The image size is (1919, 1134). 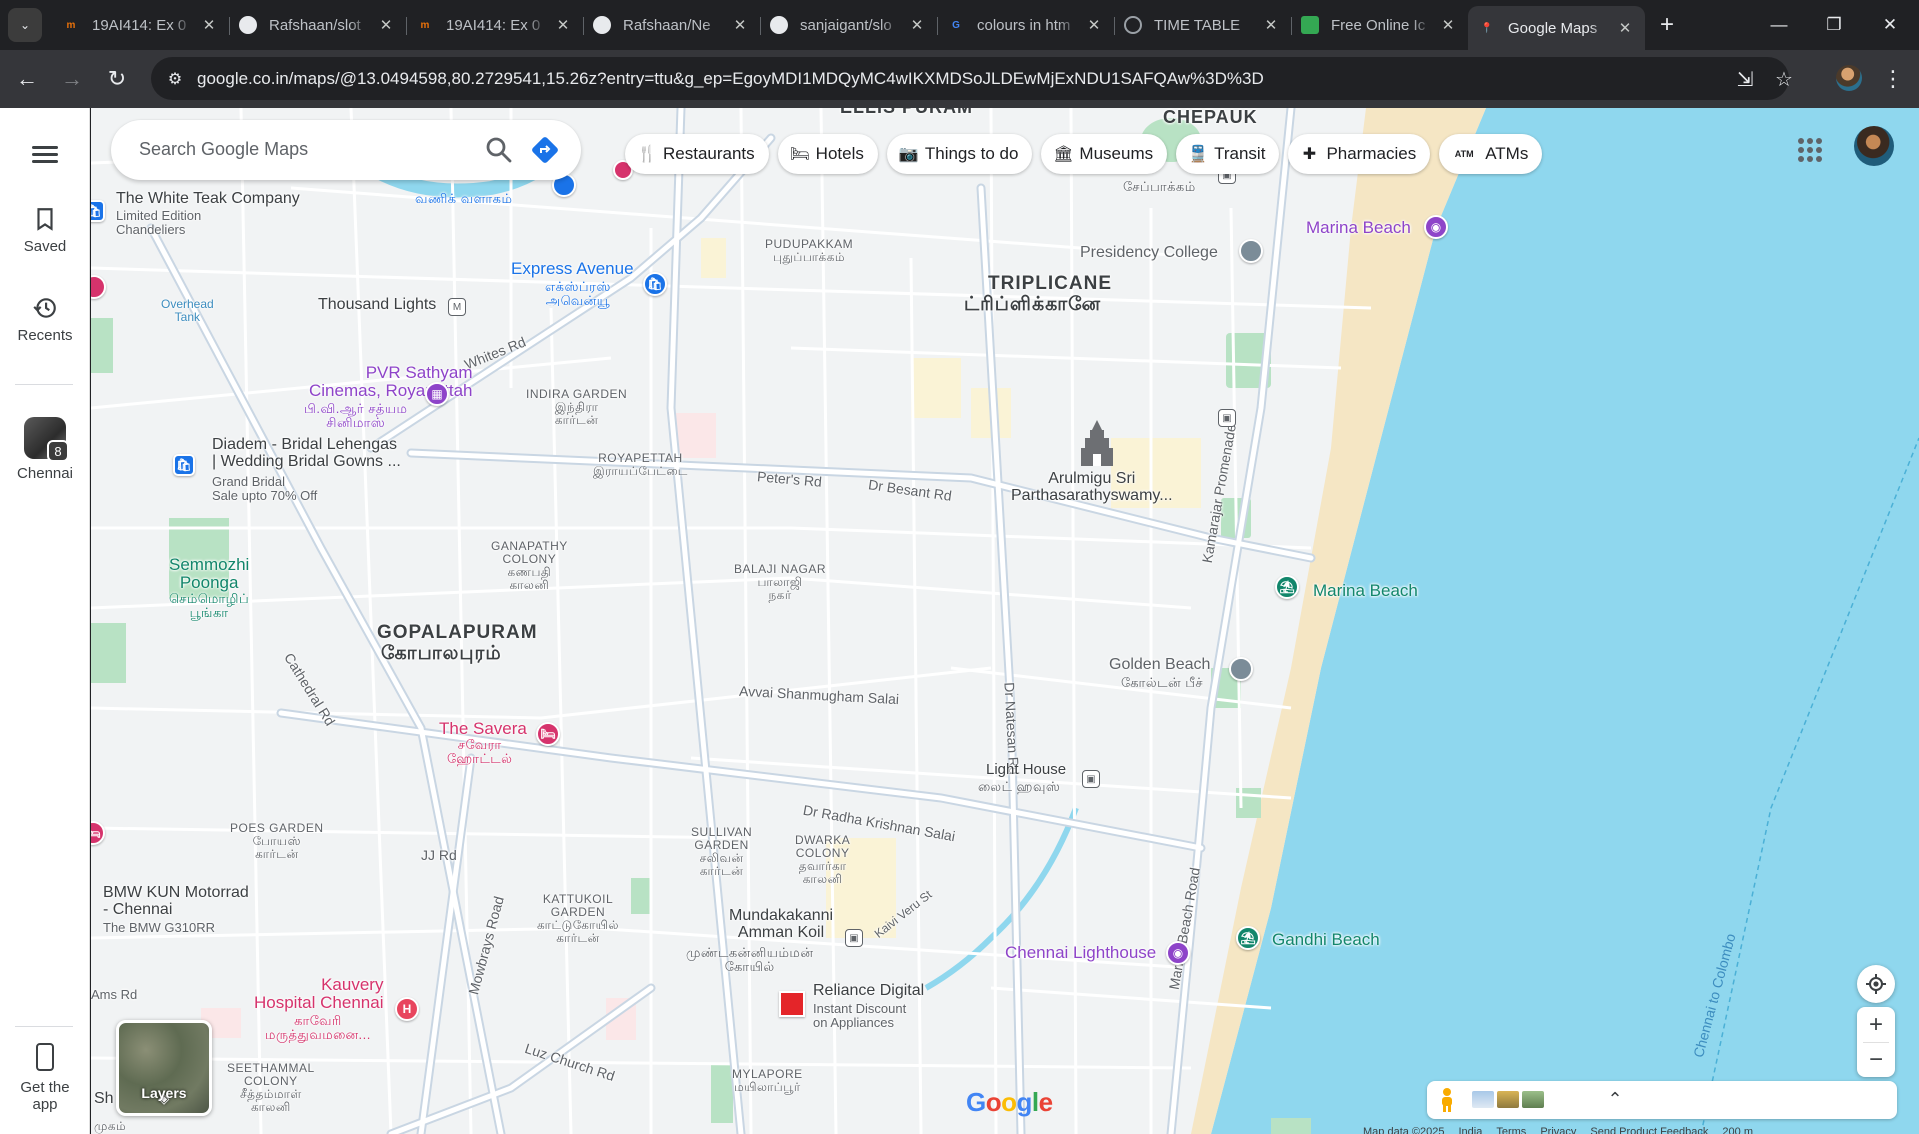 What do you see at coordinates (209, 574) in the screenshot?
I see `place-semmozhi-poonga: Semmozhi Poonga` at bounding box center [209, 574].